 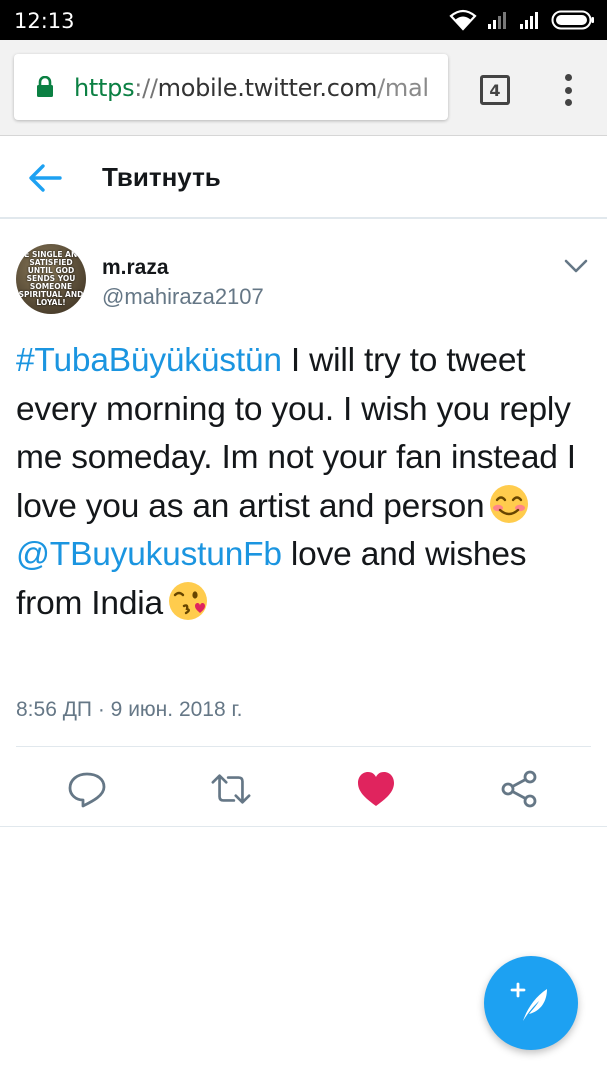 I want to click on back-arrow-icon, so click(x=45, y=178).